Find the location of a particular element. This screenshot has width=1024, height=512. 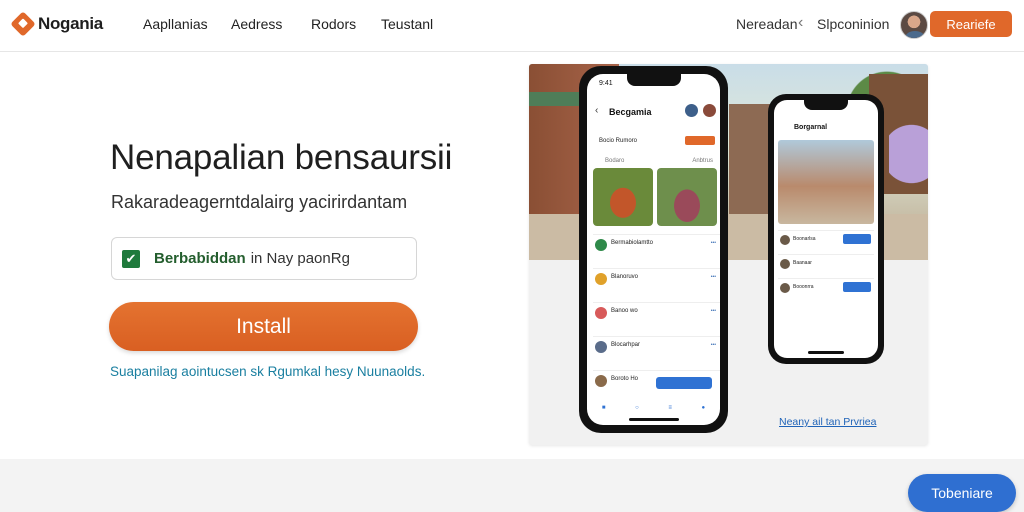

phone-status-time: 9:41 is located at coordinates (606, 83).